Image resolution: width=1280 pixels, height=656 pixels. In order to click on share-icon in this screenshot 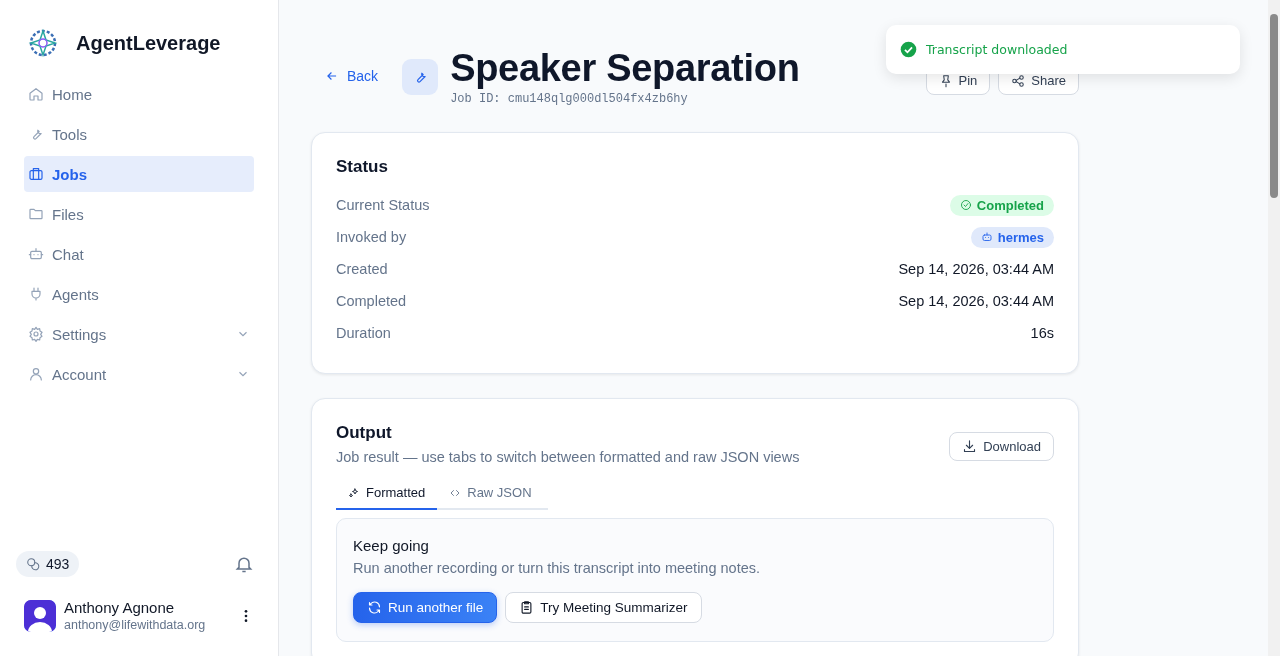, I will do `click(1018, 80)`.